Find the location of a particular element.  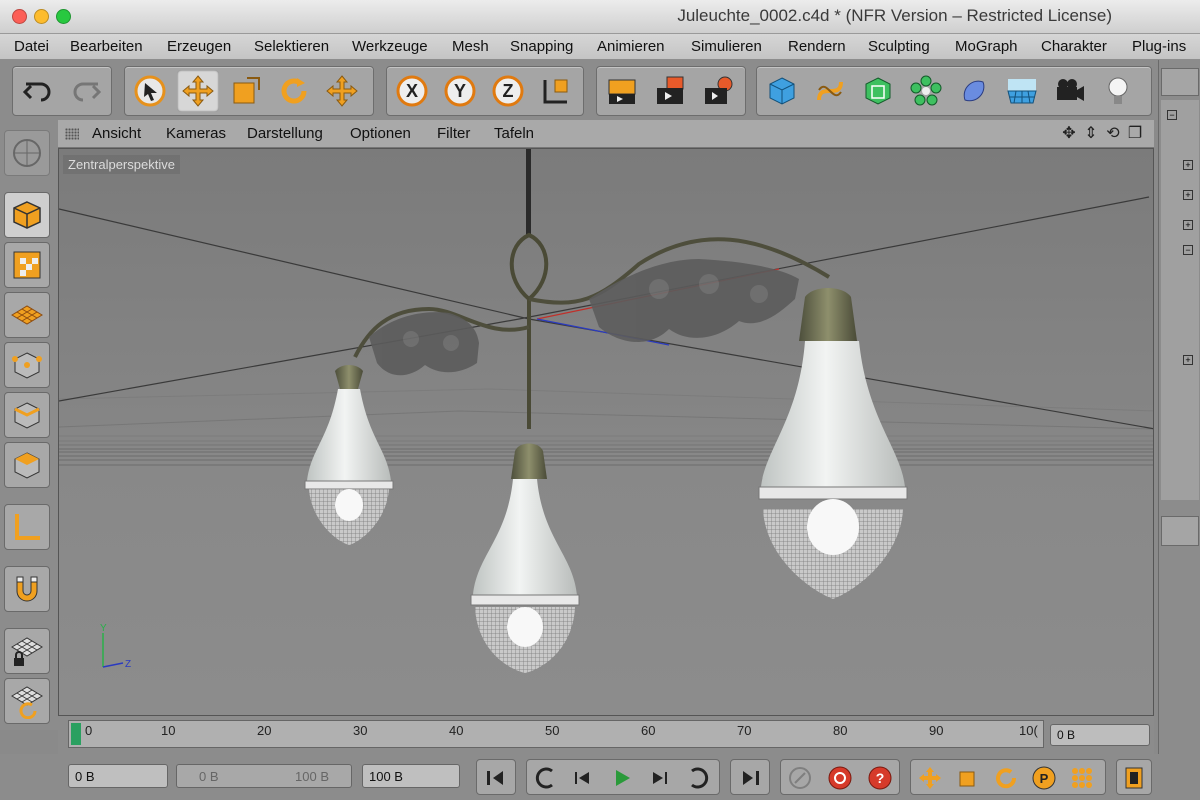

menu-erzeugen: Erzeugen is located at coordinates (199, 46).